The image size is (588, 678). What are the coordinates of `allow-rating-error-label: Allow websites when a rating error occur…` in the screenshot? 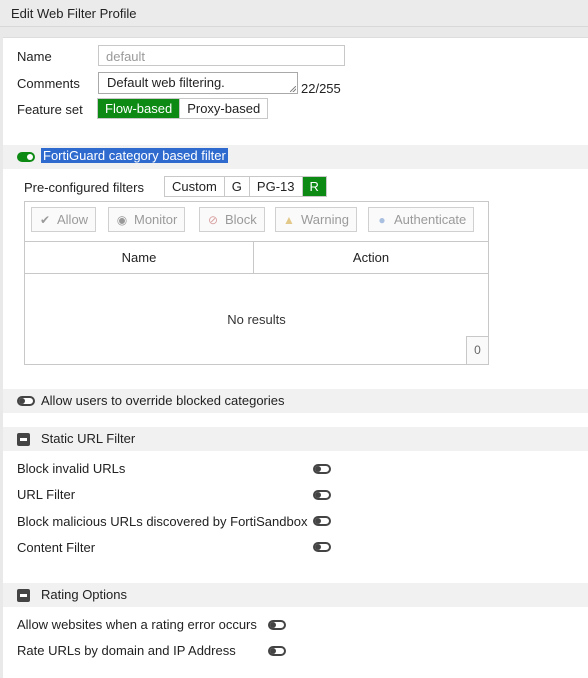 It's located at (137, 624).